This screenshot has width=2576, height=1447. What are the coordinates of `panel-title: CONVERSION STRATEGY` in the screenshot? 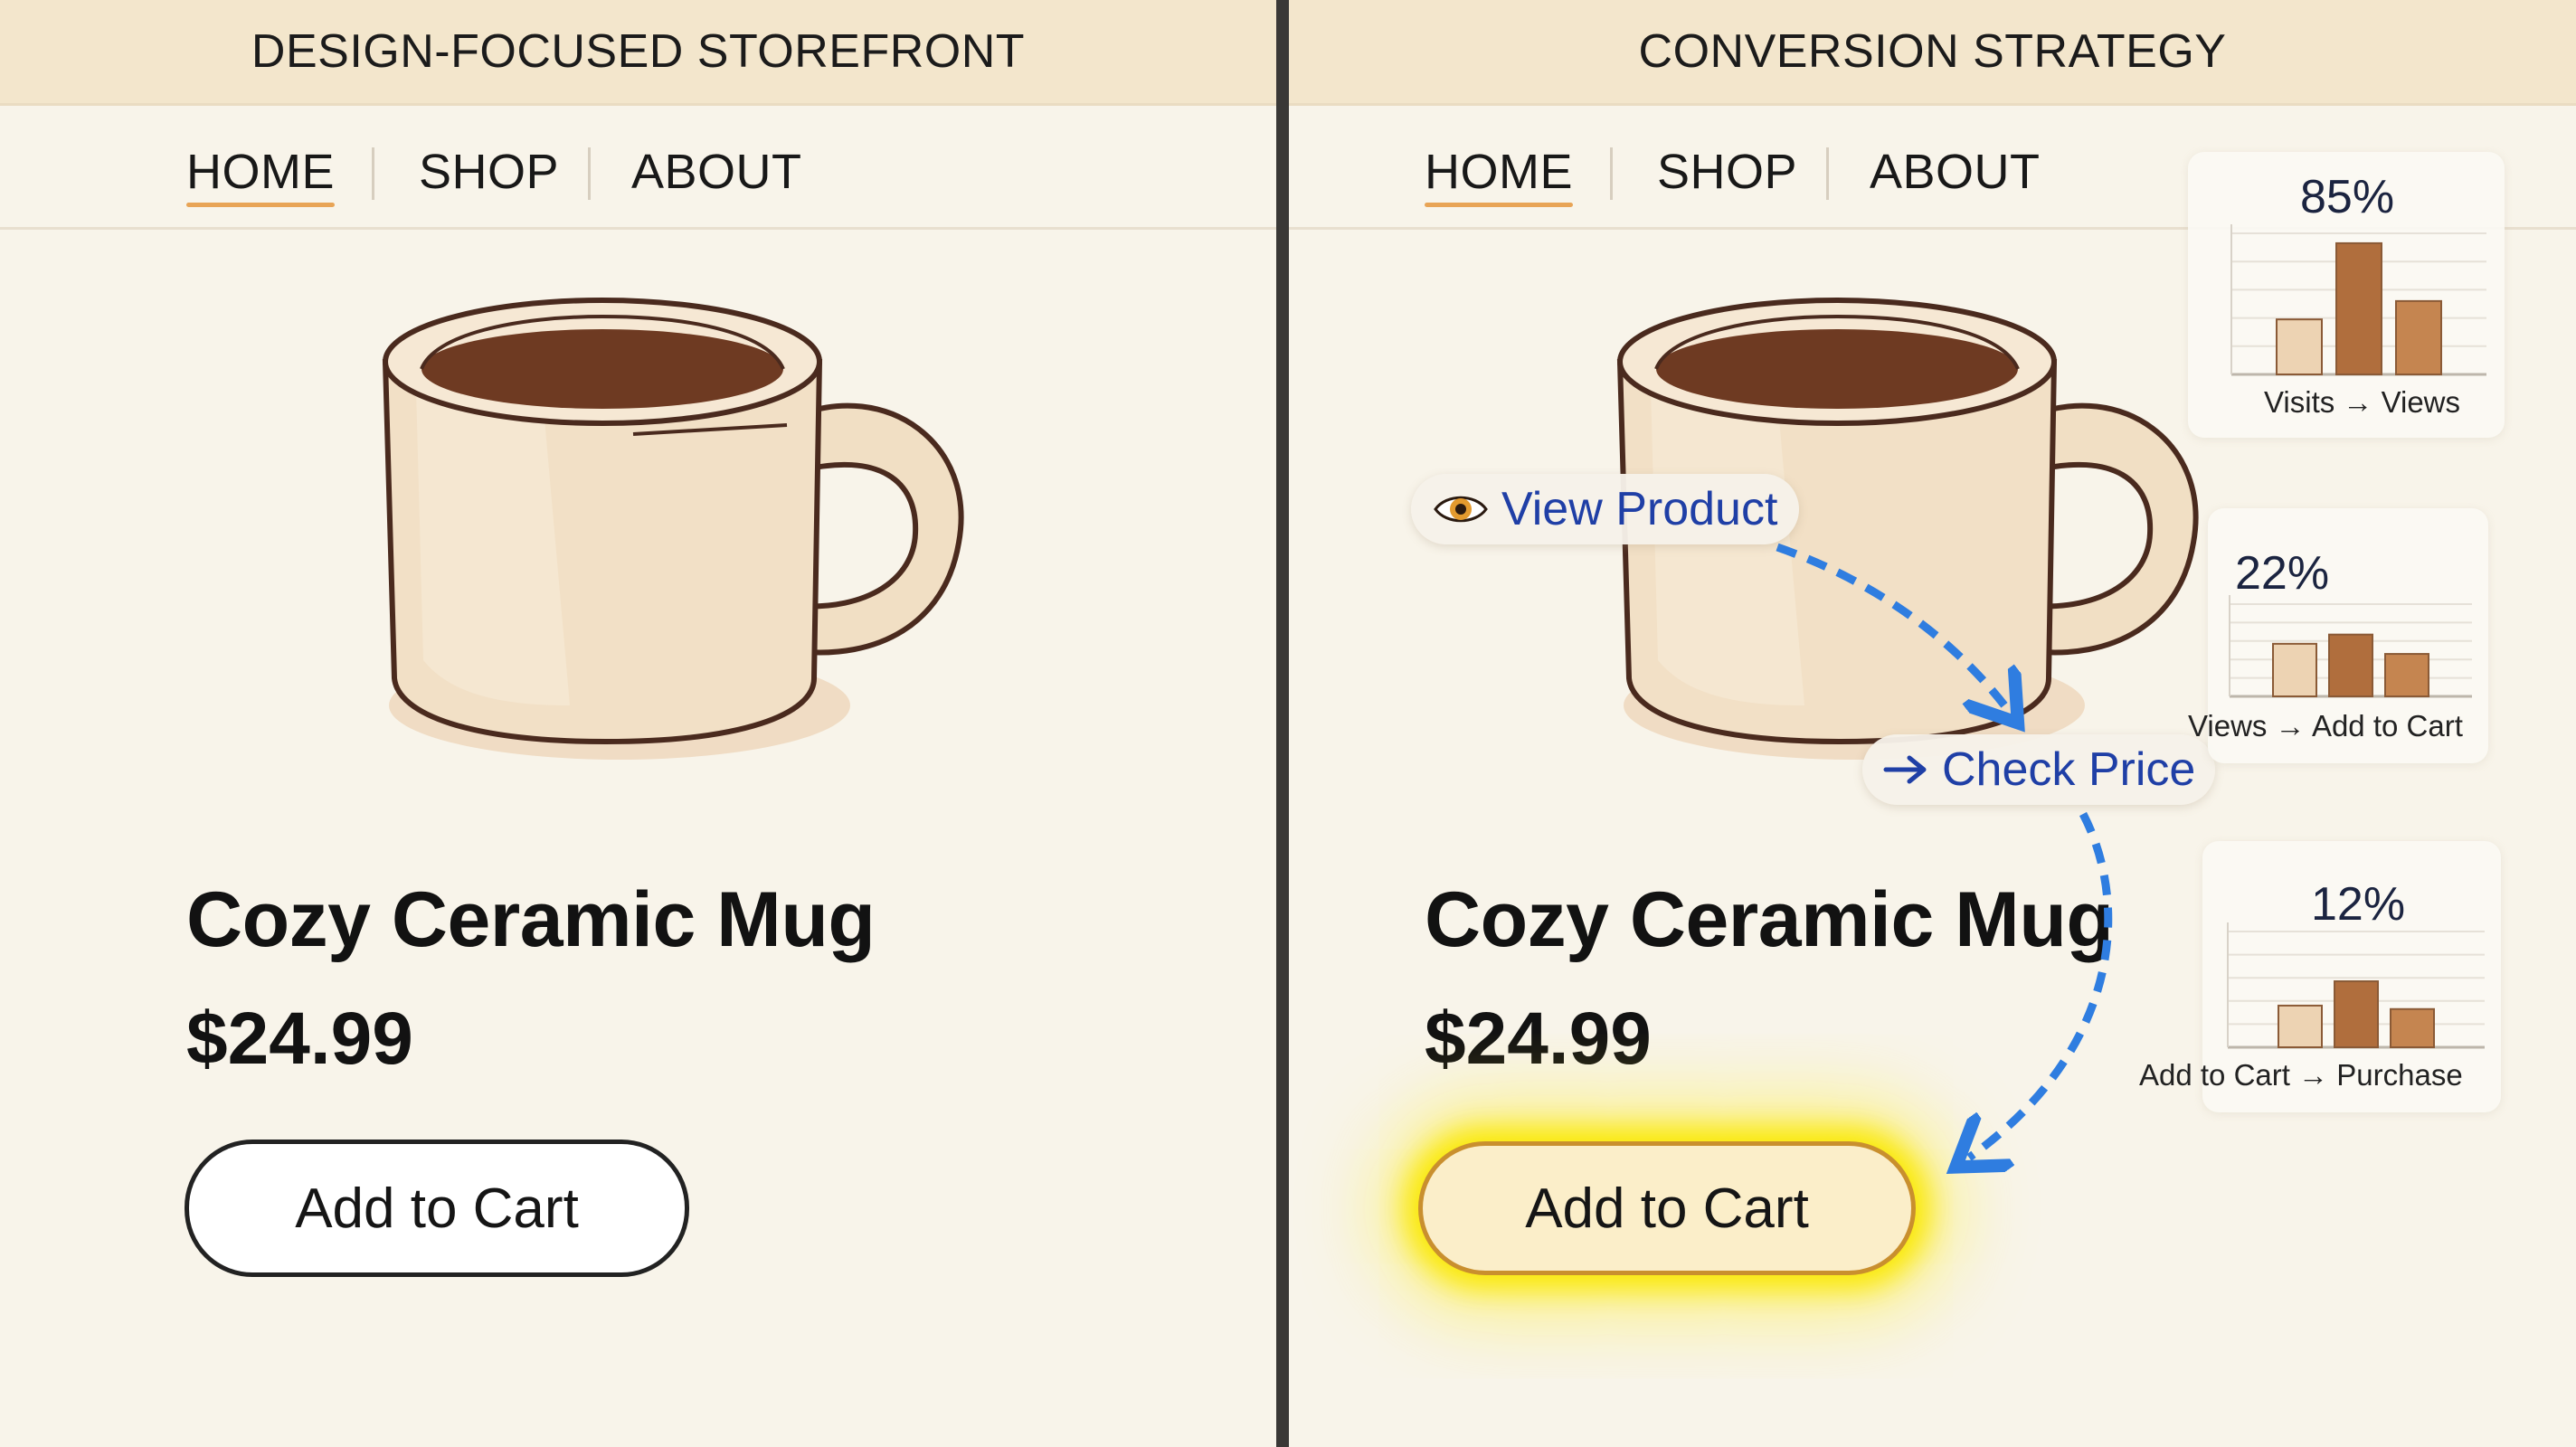 It's located at (1933, 51).